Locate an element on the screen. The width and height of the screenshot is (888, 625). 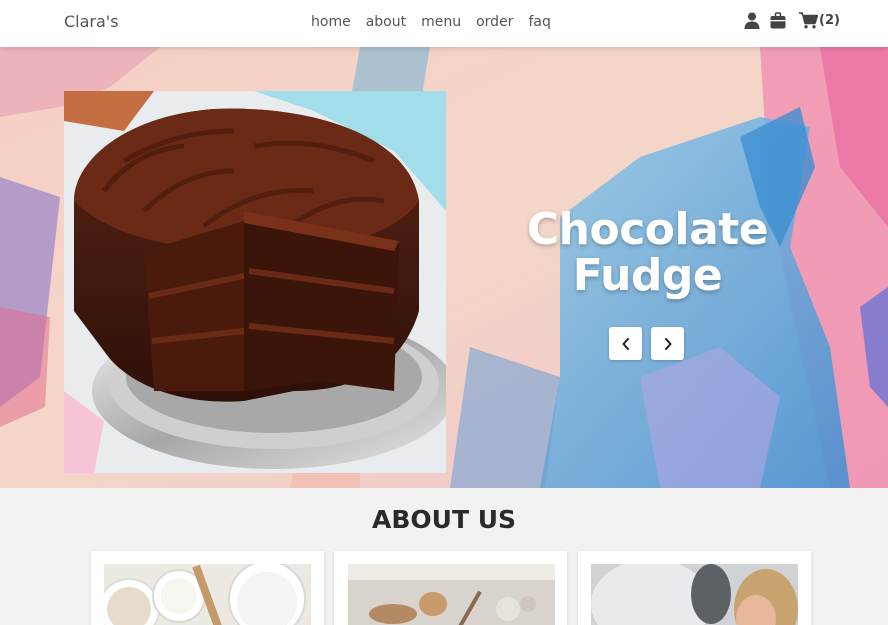
nav-link-home: home is located at coordinates (331, 22).